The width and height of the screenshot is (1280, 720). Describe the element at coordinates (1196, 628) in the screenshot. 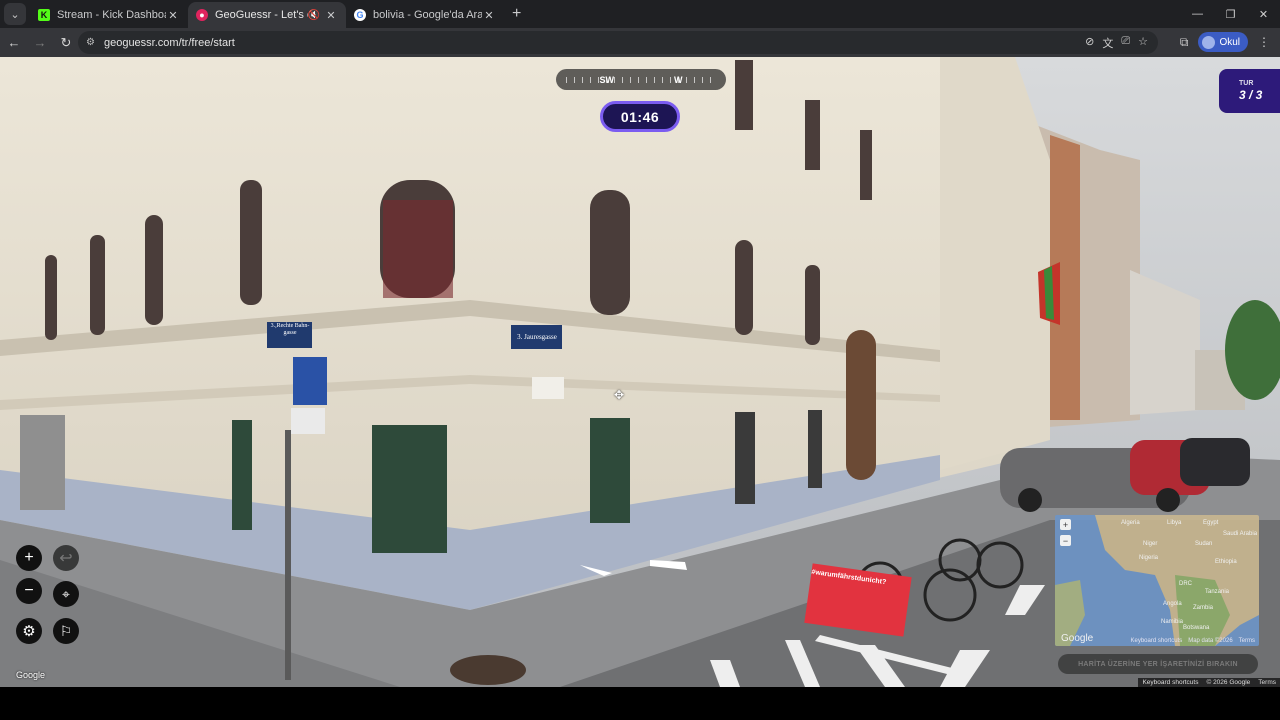

I see `map-label: Botswana` at that location.